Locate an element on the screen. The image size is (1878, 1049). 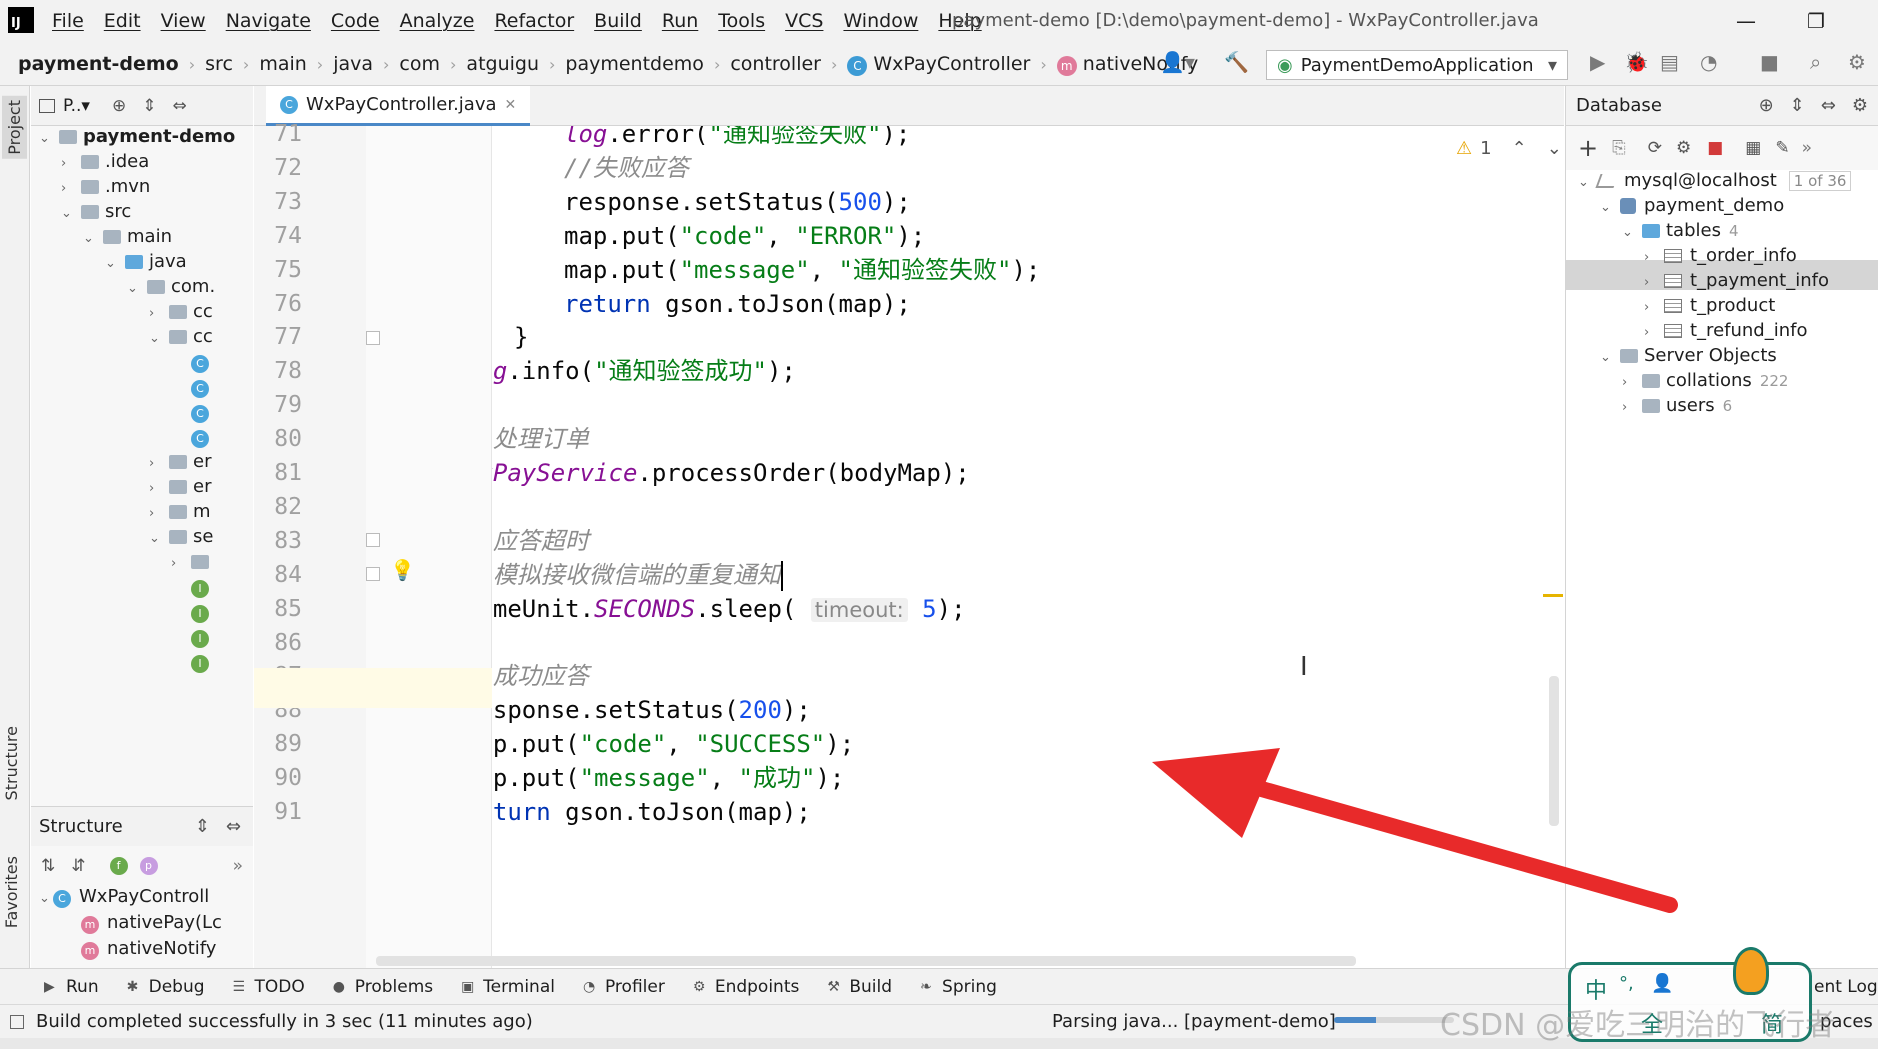
lightbulb-icon: 💡 is located at coordinates (402, 570).